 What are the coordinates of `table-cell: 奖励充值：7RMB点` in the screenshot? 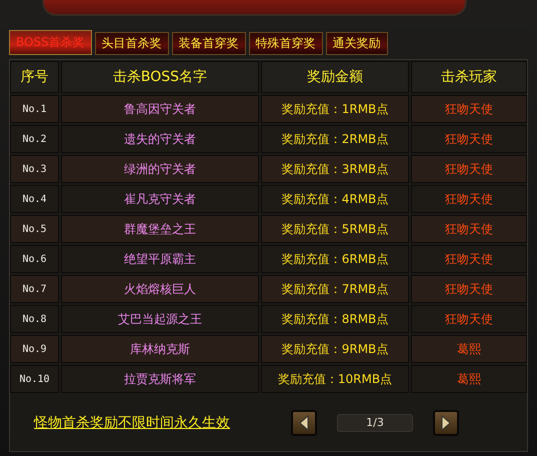 It's located at (335, 289).